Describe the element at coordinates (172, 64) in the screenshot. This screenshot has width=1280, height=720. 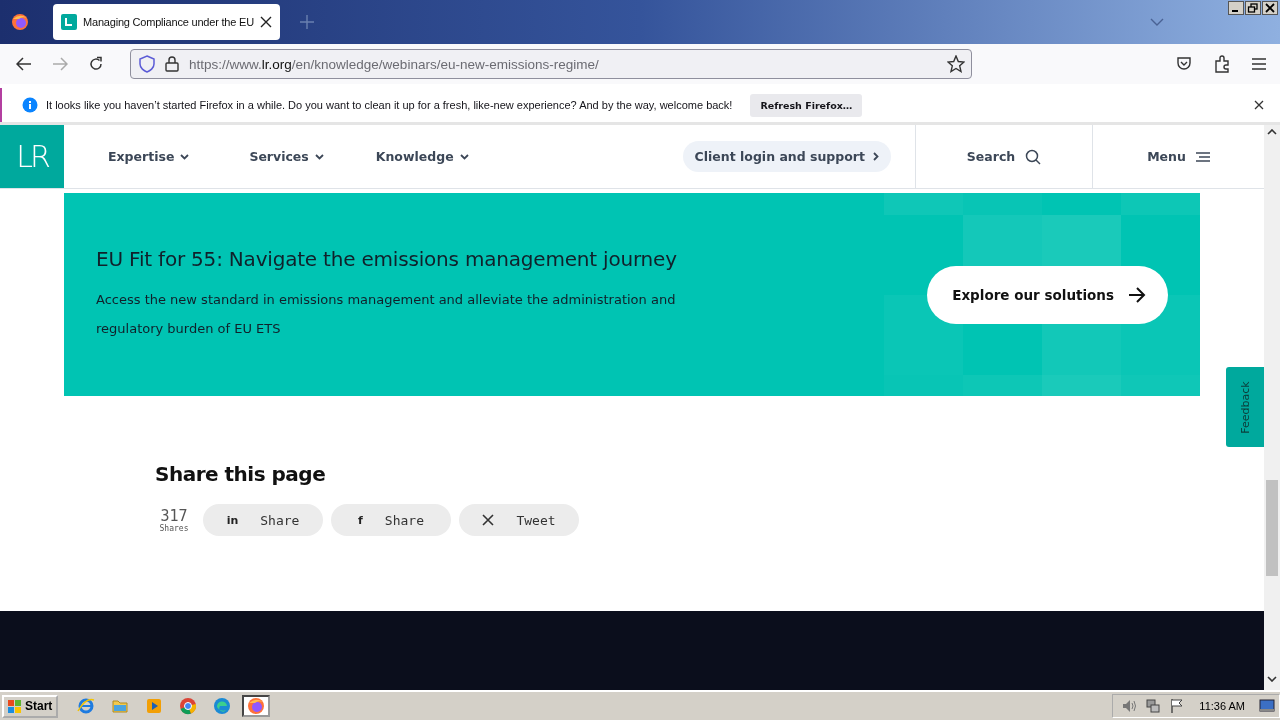
I see `lock-icon` at that location.